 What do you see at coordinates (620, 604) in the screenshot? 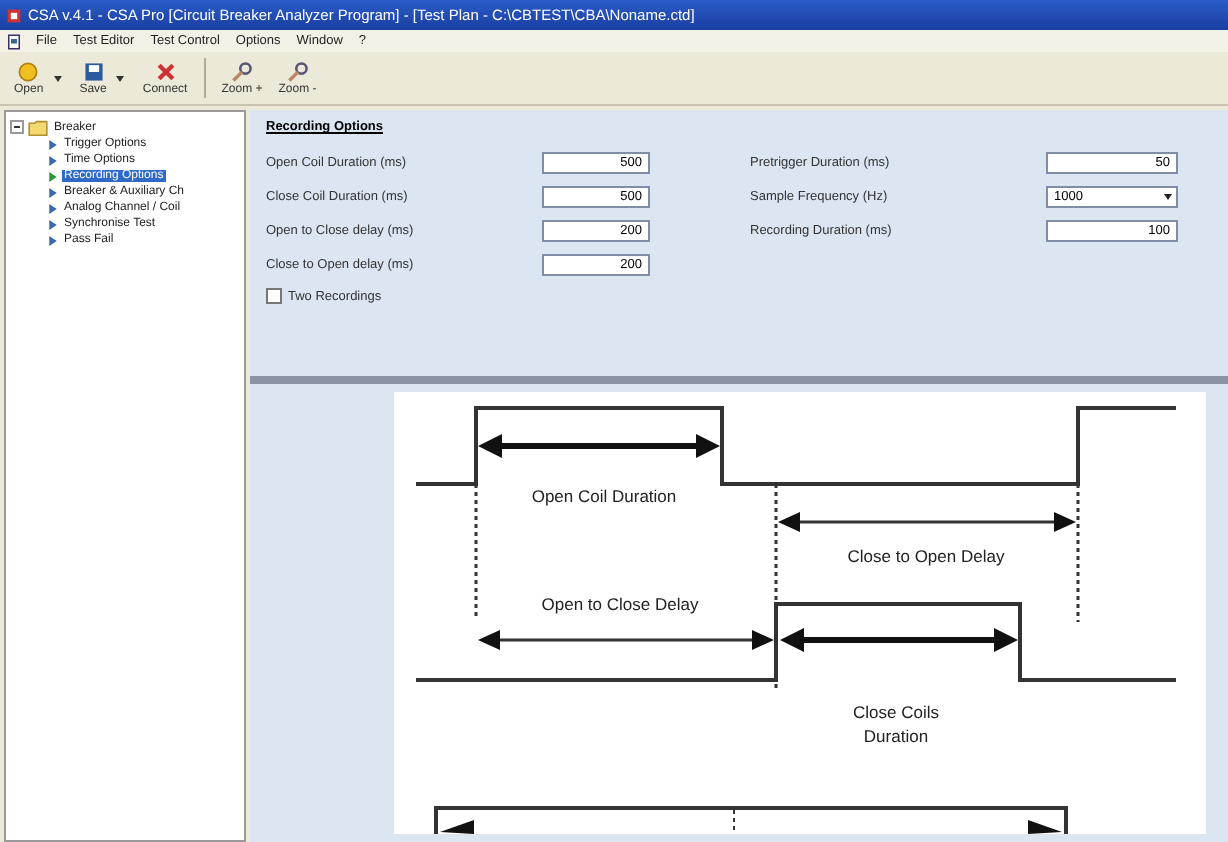
I see `diagram-label: Open to Close Delay` at bounding box center [620, 604].